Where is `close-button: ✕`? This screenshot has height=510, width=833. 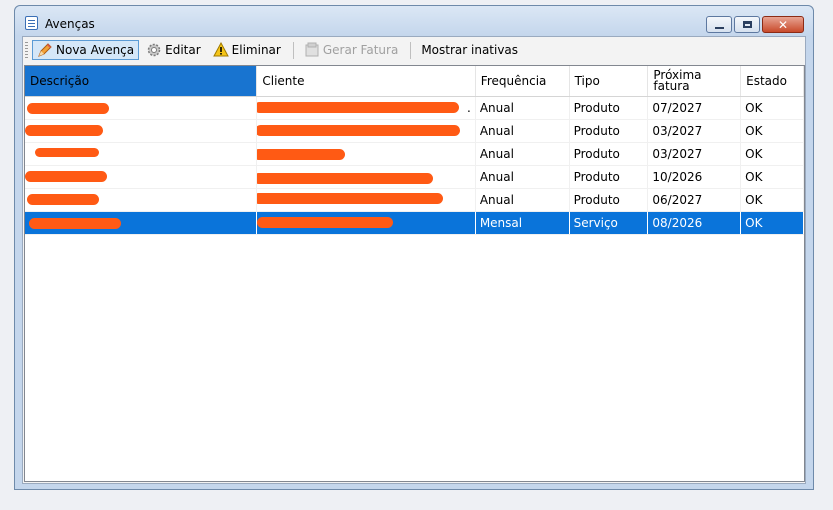 close-button: ✕ is located at coordinates (783, 24).